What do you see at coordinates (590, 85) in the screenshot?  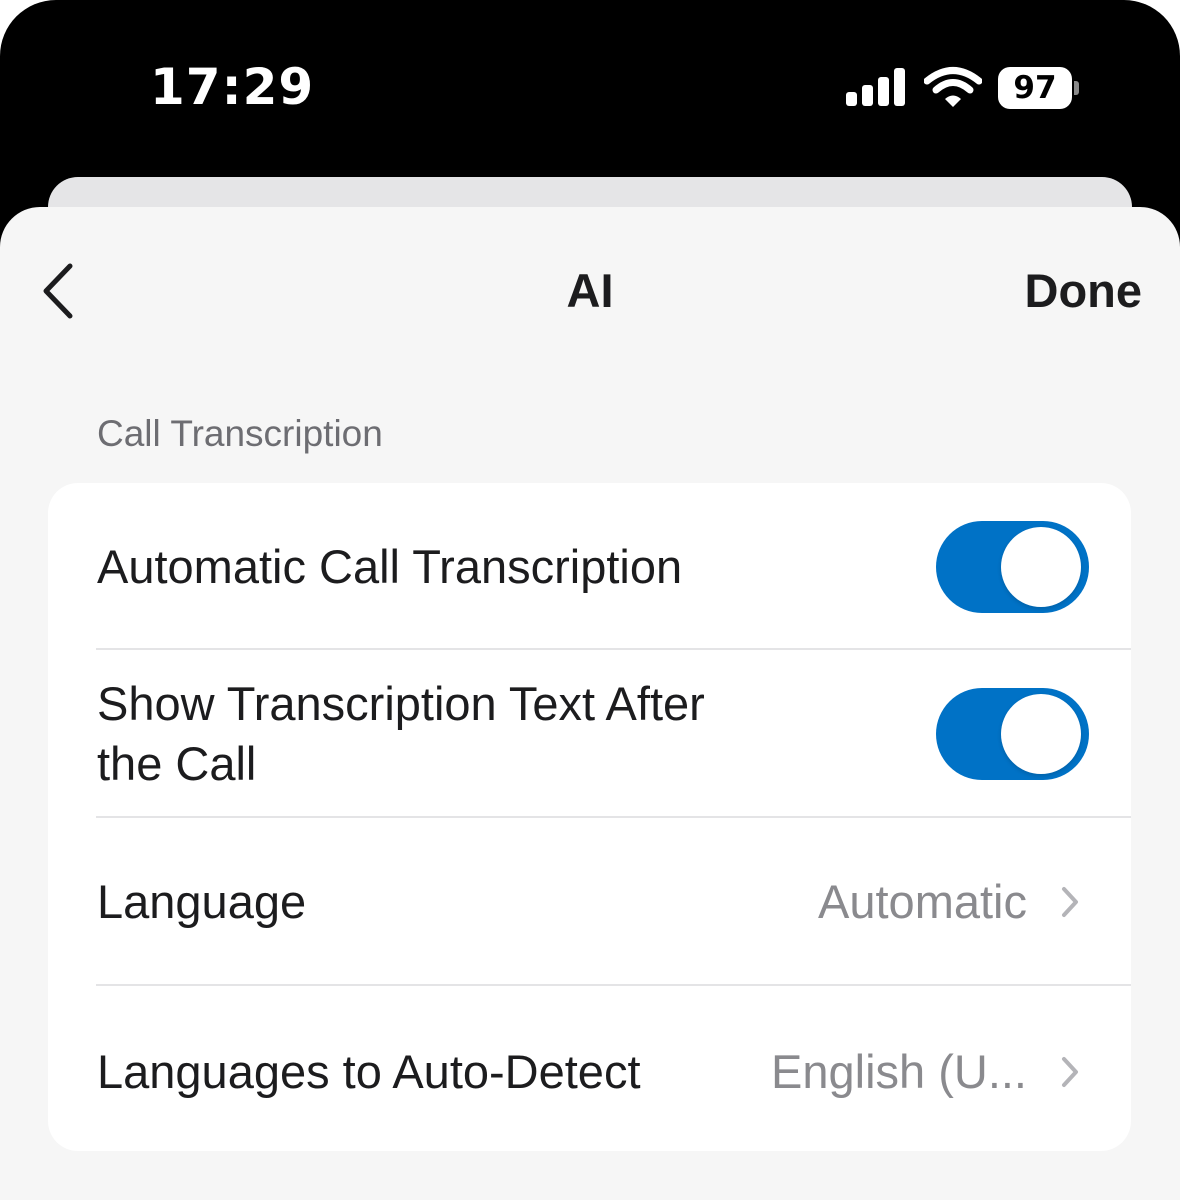 I see `status-bar: 17:29 97` at bounding box center [590, 85].